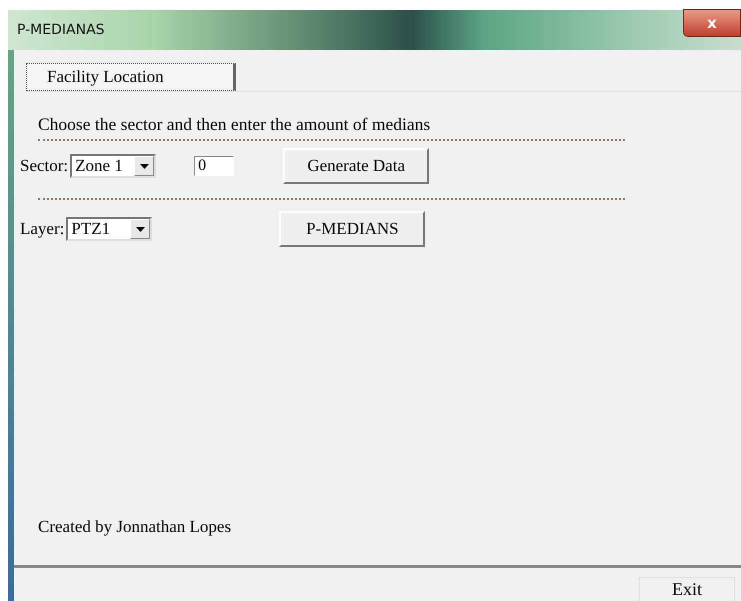  What do you see at coordinates (356, 166) in the screenshot?
I see `generate-data-button: Generate Data` at bounding box center [356, 166].